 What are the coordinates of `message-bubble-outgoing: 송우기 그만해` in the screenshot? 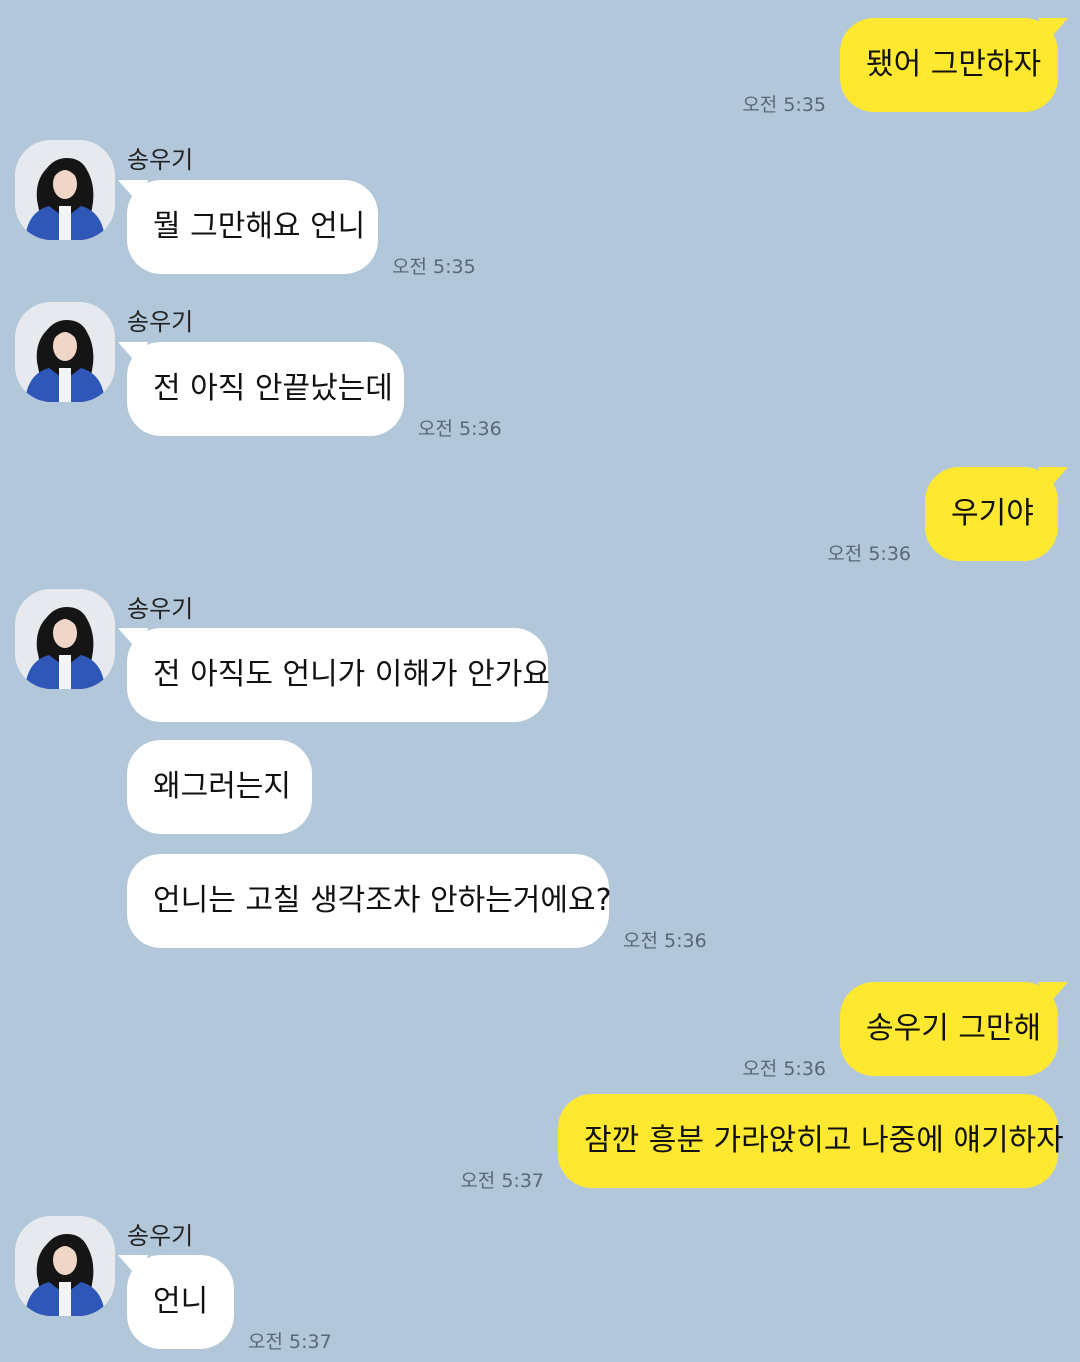 It's located at (949, 1029).